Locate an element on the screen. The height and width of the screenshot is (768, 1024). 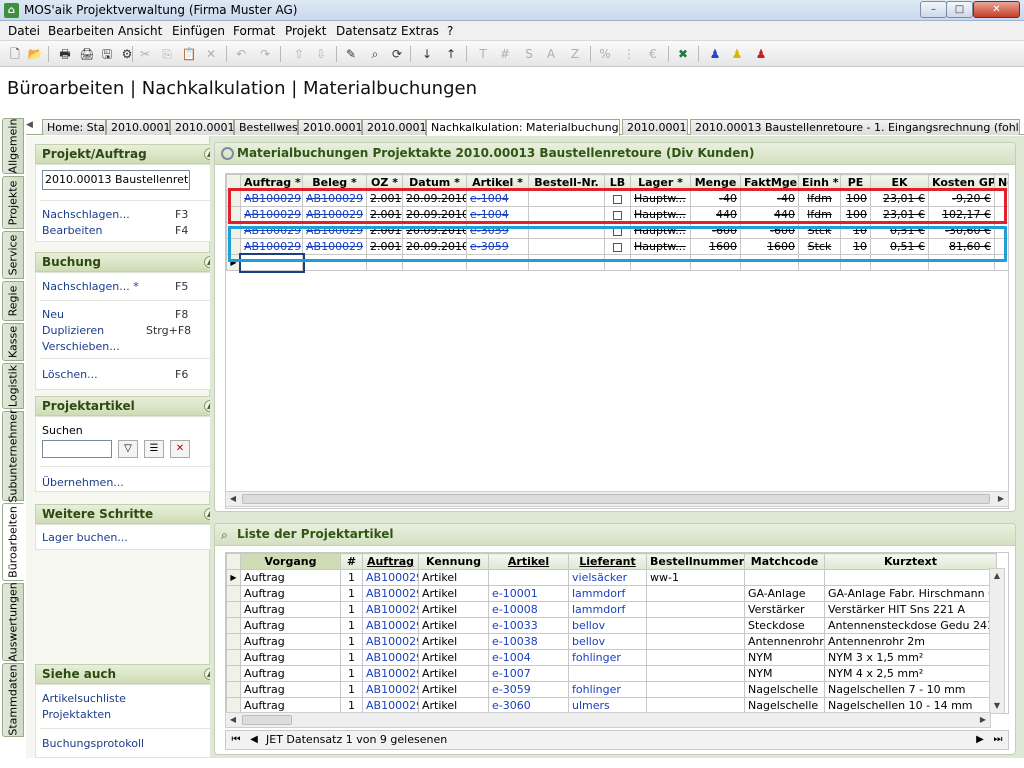
settings-icon: ⚙ is located at coordinates (127, 54).